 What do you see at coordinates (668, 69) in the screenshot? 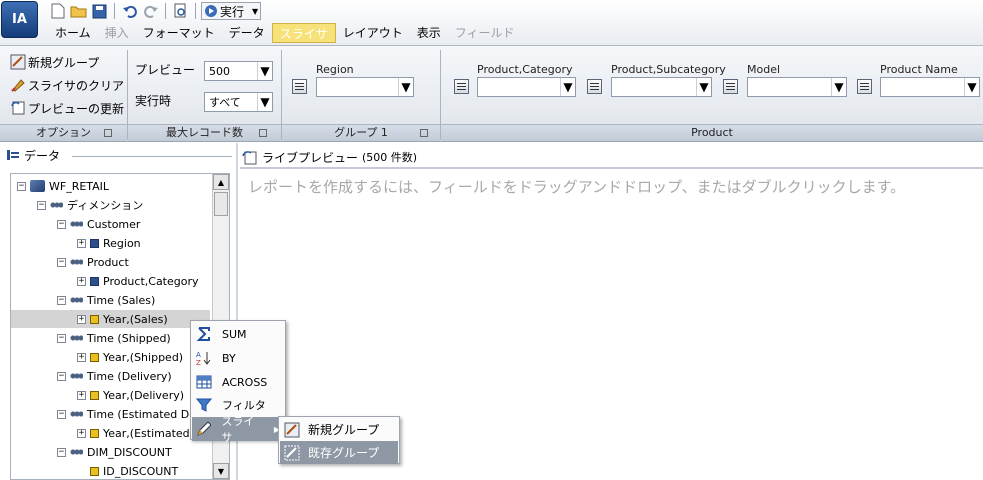
I see `product-subcategory-header: Product,Subcategory` at bounding box center [668, 69].